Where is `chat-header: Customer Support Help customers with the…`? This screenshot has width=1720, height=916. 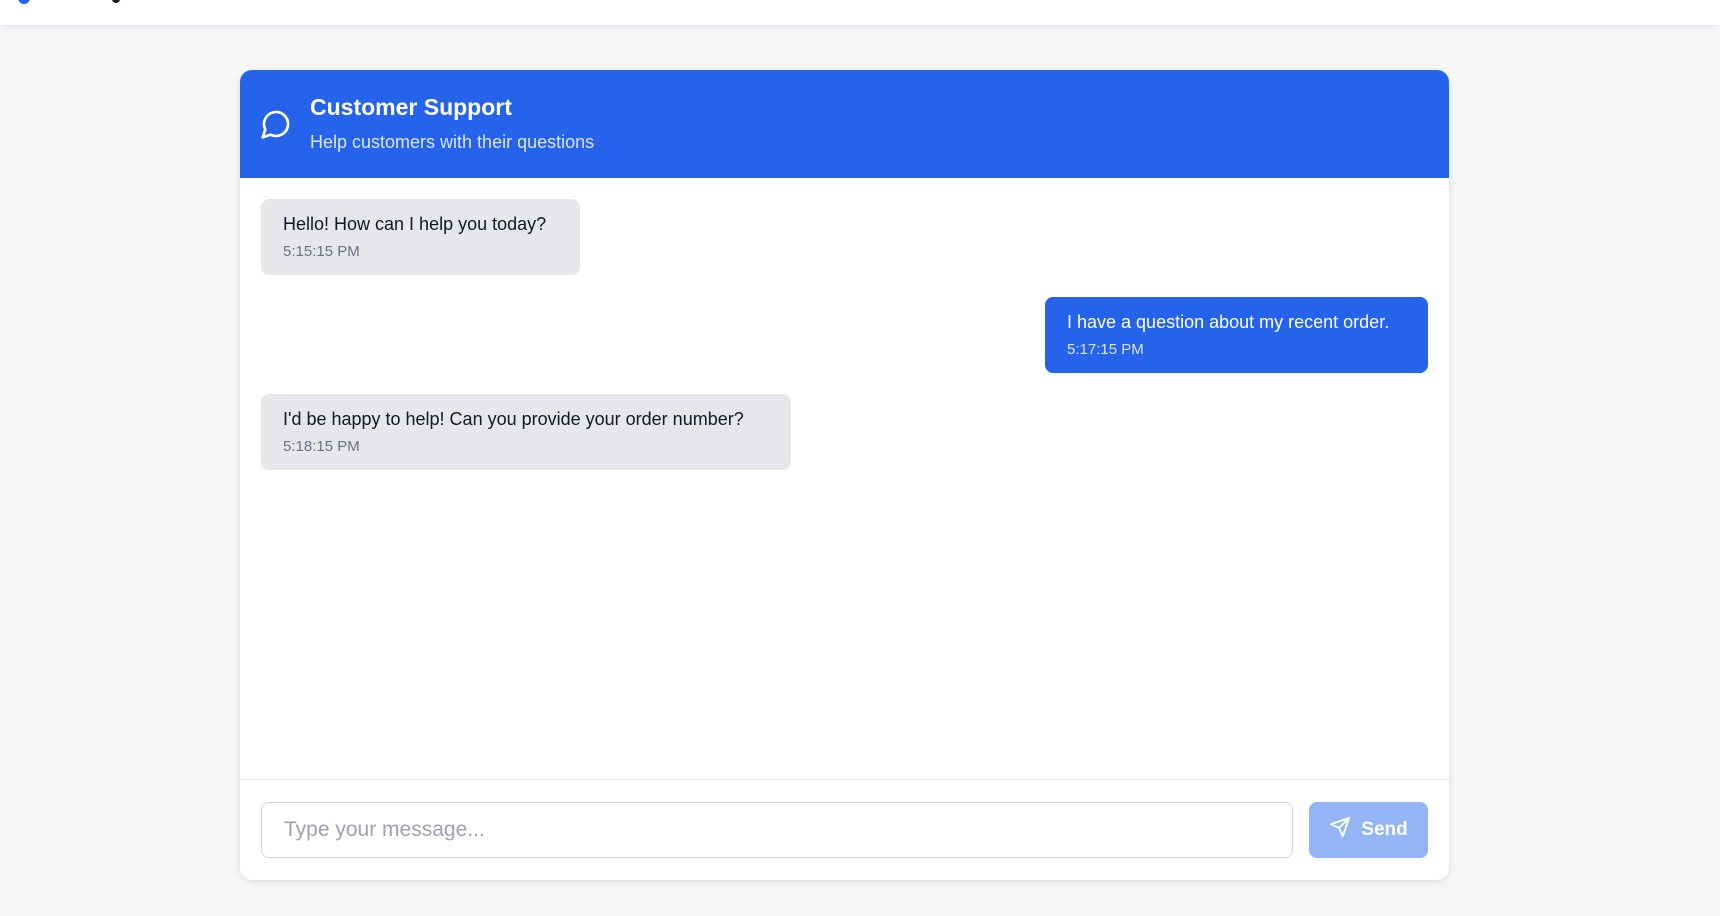 chat-header: Customer Support Help customers with the… is located at coordinates (844, 124).